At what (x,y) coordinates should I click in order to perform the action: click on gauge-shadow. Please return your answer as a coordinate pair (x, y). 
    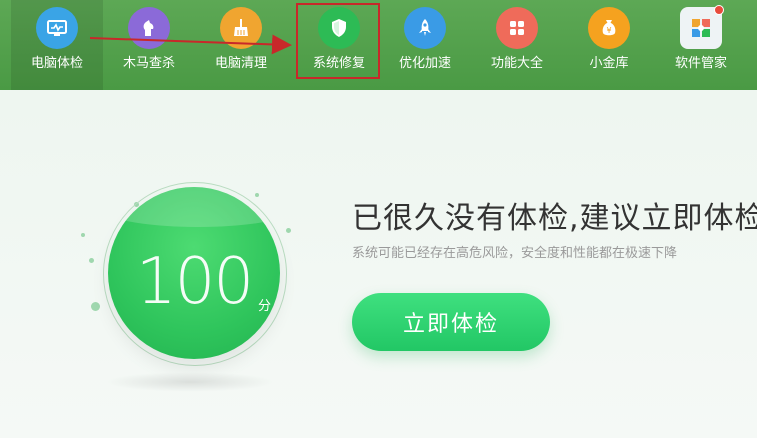
    Looking at the image, I should click on (190, 382).